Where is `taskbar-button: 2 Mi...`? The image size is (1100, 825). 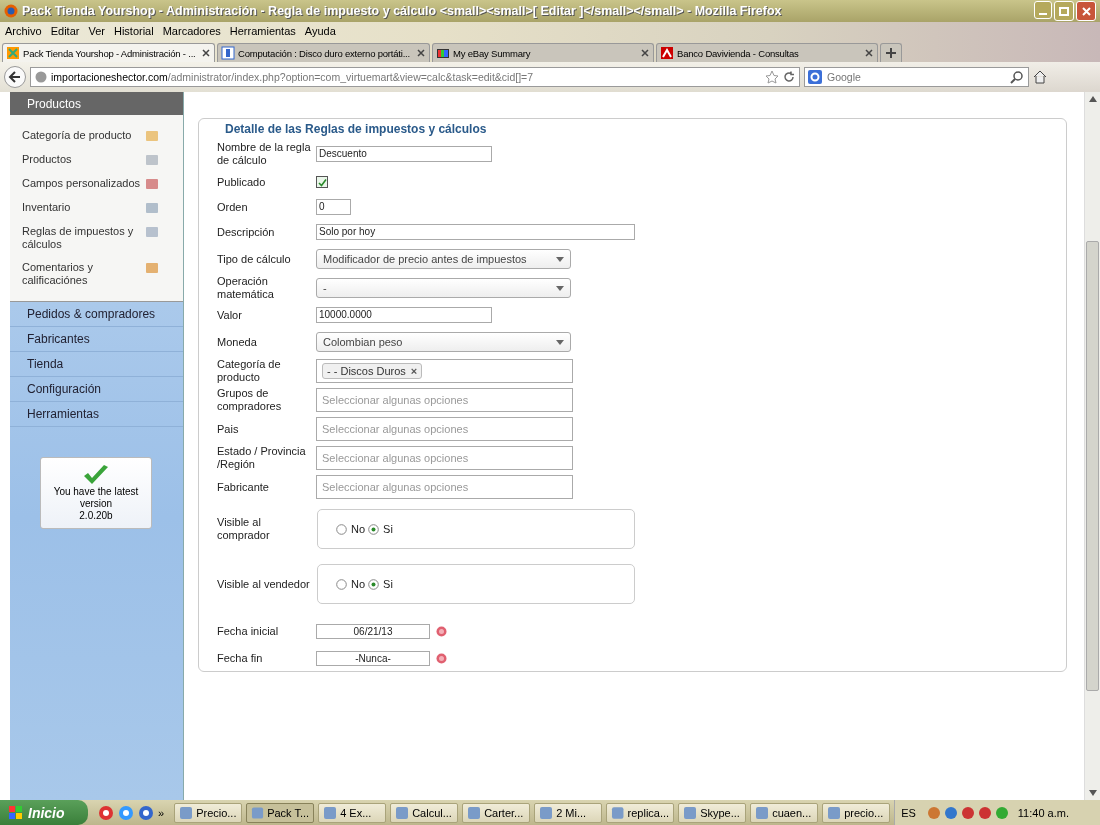 taskbar-button: 2 Mi... is located at coordinates (568, 812).